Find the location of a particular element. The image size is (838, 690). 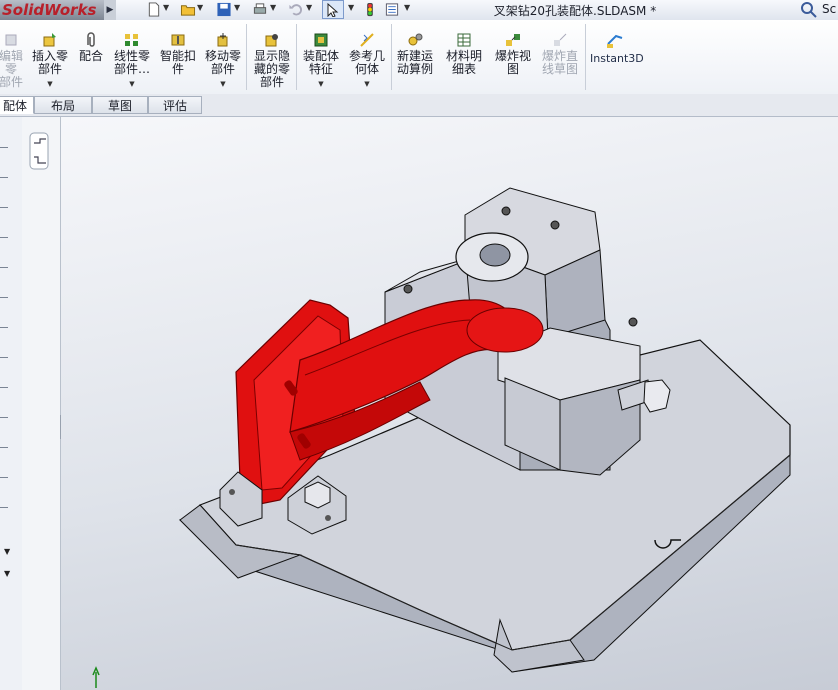

insert-component-button: 插入零 部件 ▼ is located at coordinates (50, 61).